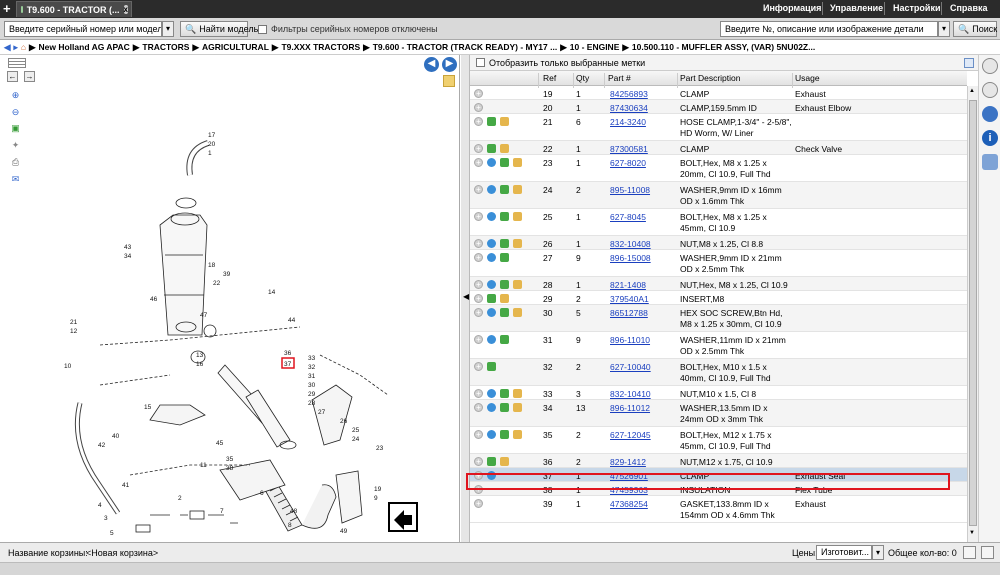 This screenshot has width=1000, height=575. What do you see at coordinates (344, 531) in the screenshot?
I see `callout-label: 49` at bounding box center [344, 531].